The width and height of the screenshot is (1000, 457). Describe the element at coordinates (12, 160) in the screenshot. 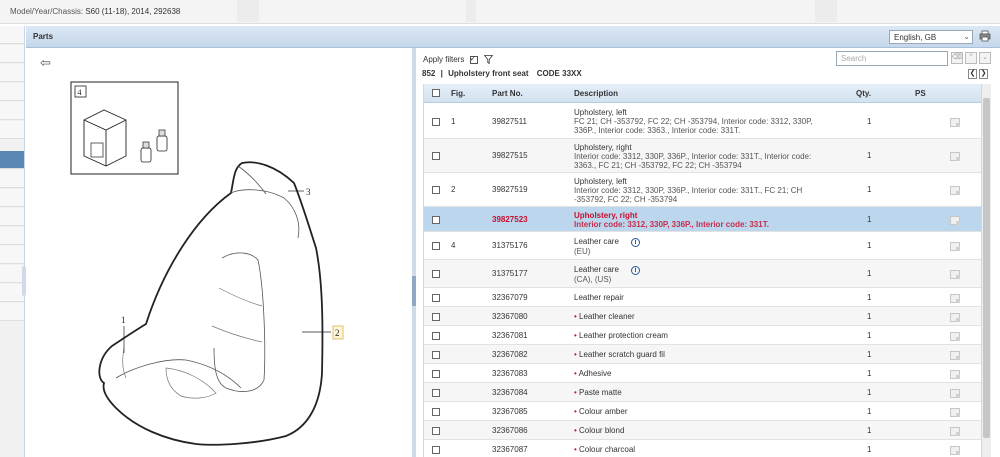

I see `nav-item-active` at that location.